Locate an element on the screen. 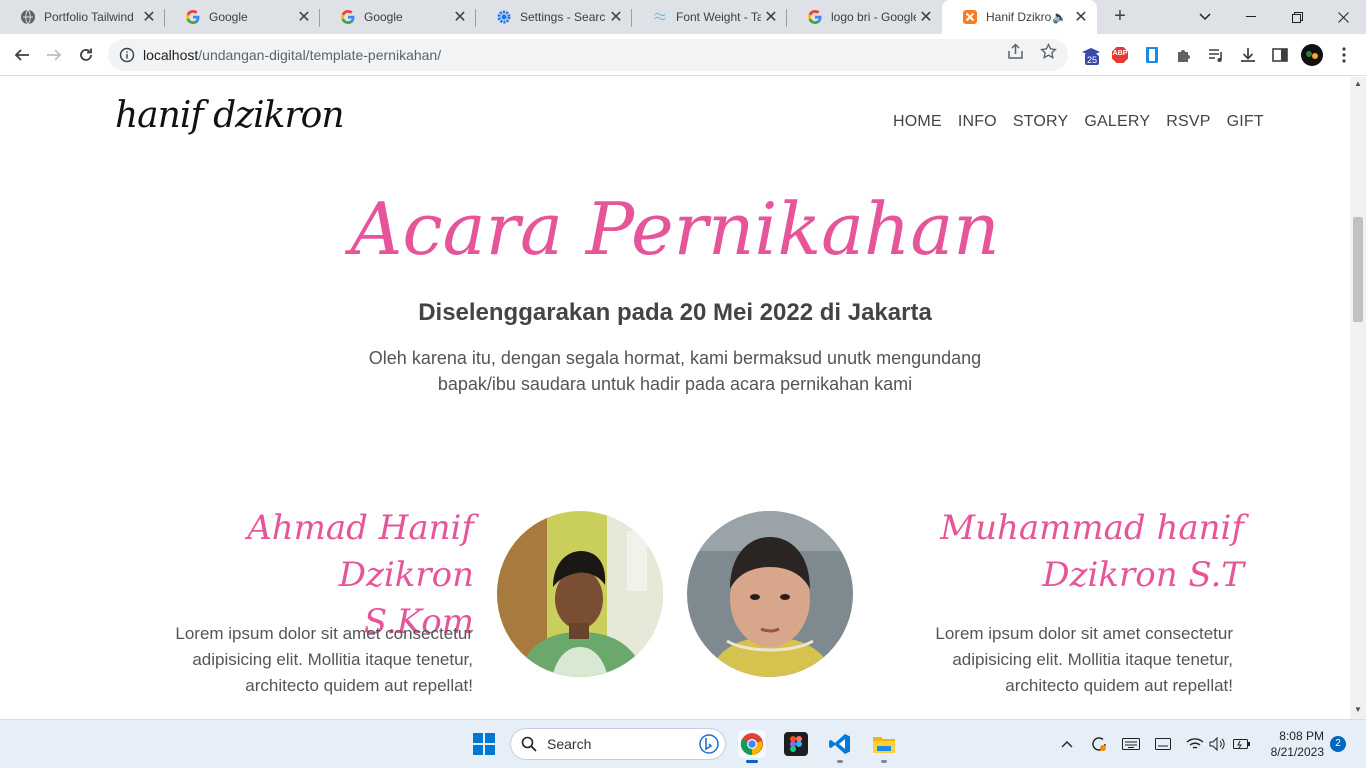 The image size is (1366, 768). page-scrollbar: ▲ ▼ is located at coordinates (1358, 398).